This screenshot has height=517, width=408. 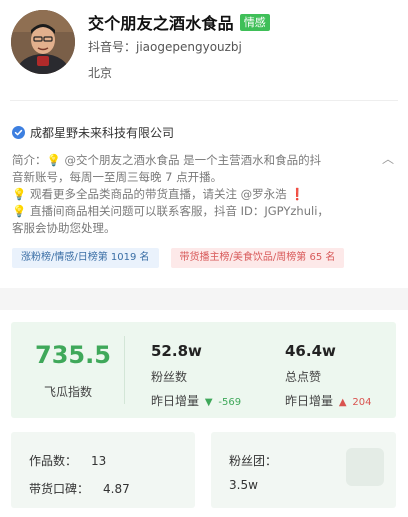 I want to click on fans-delta-value: -569, so click(x=230, y=402).